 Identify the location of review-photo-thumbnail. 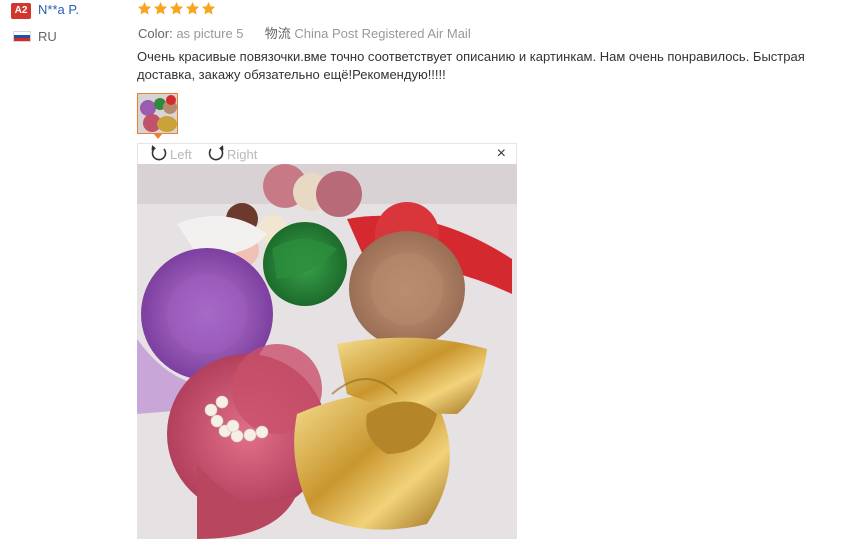
(157, 113).